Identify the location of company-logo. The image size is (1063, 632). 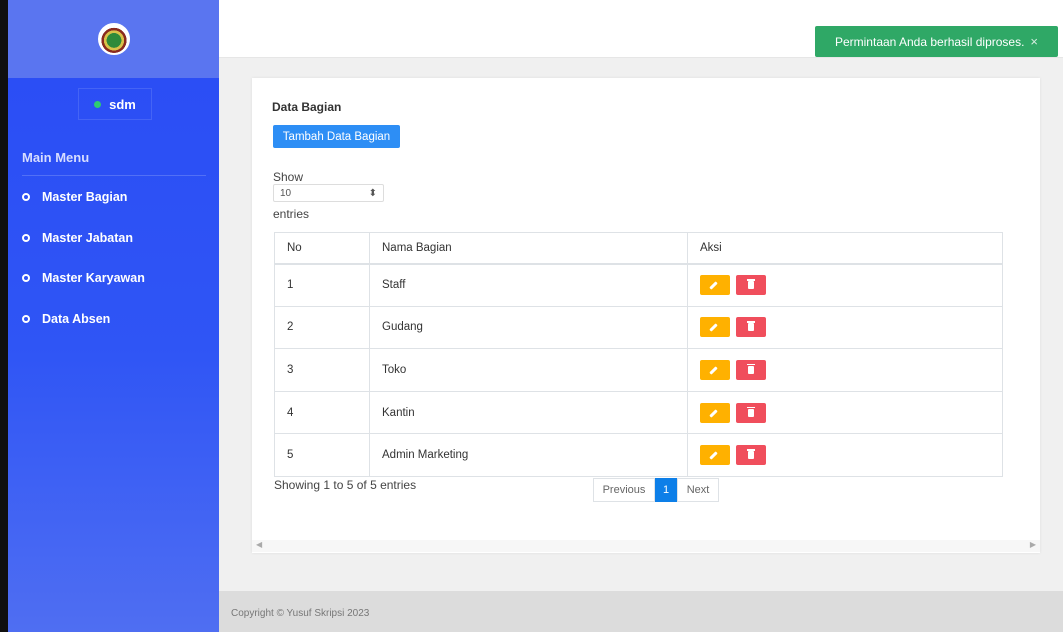
(113, 39).